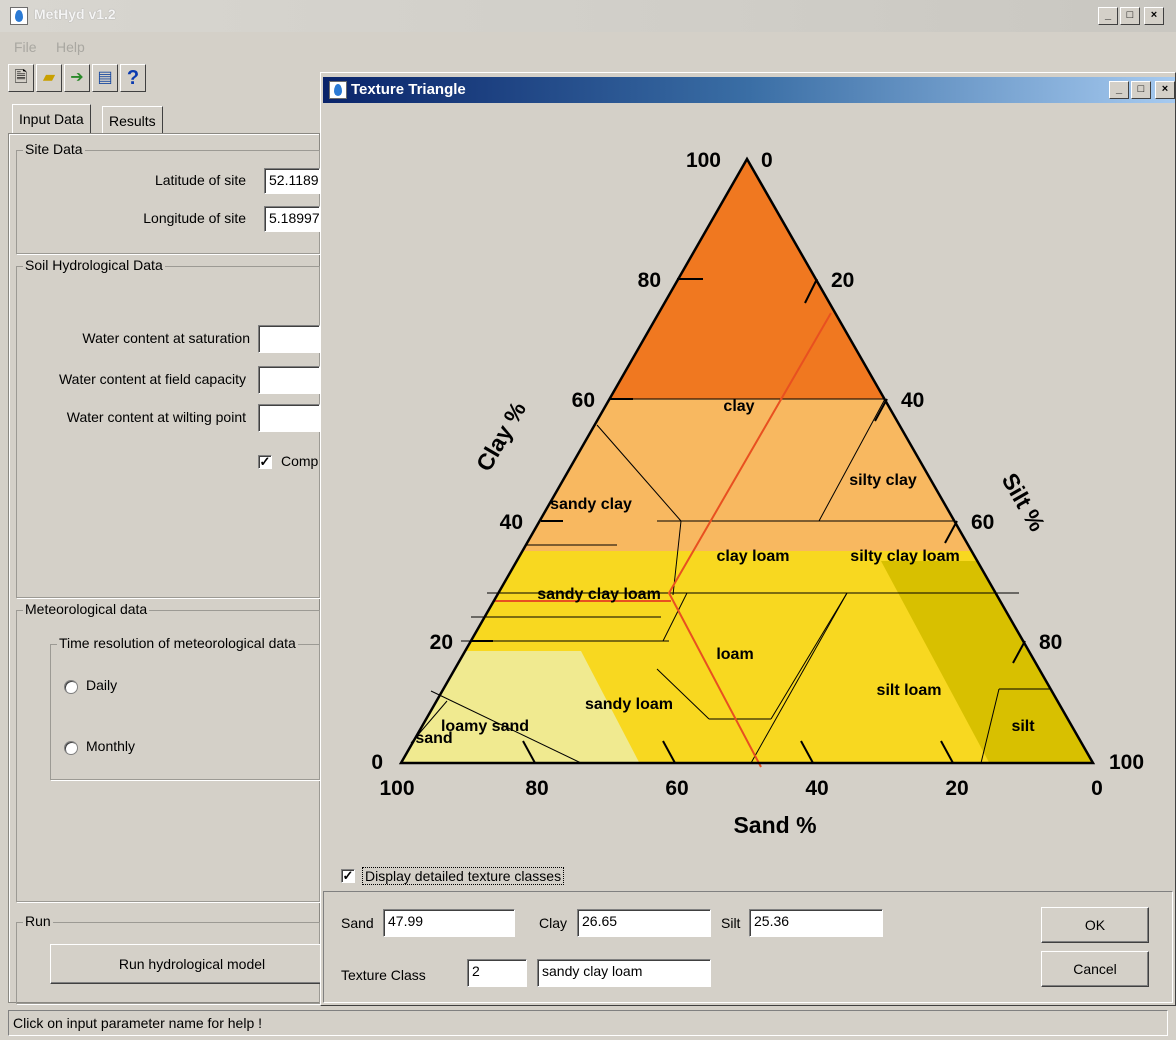  I want to click on compute-checkbox: ✓, so click(265, 462).